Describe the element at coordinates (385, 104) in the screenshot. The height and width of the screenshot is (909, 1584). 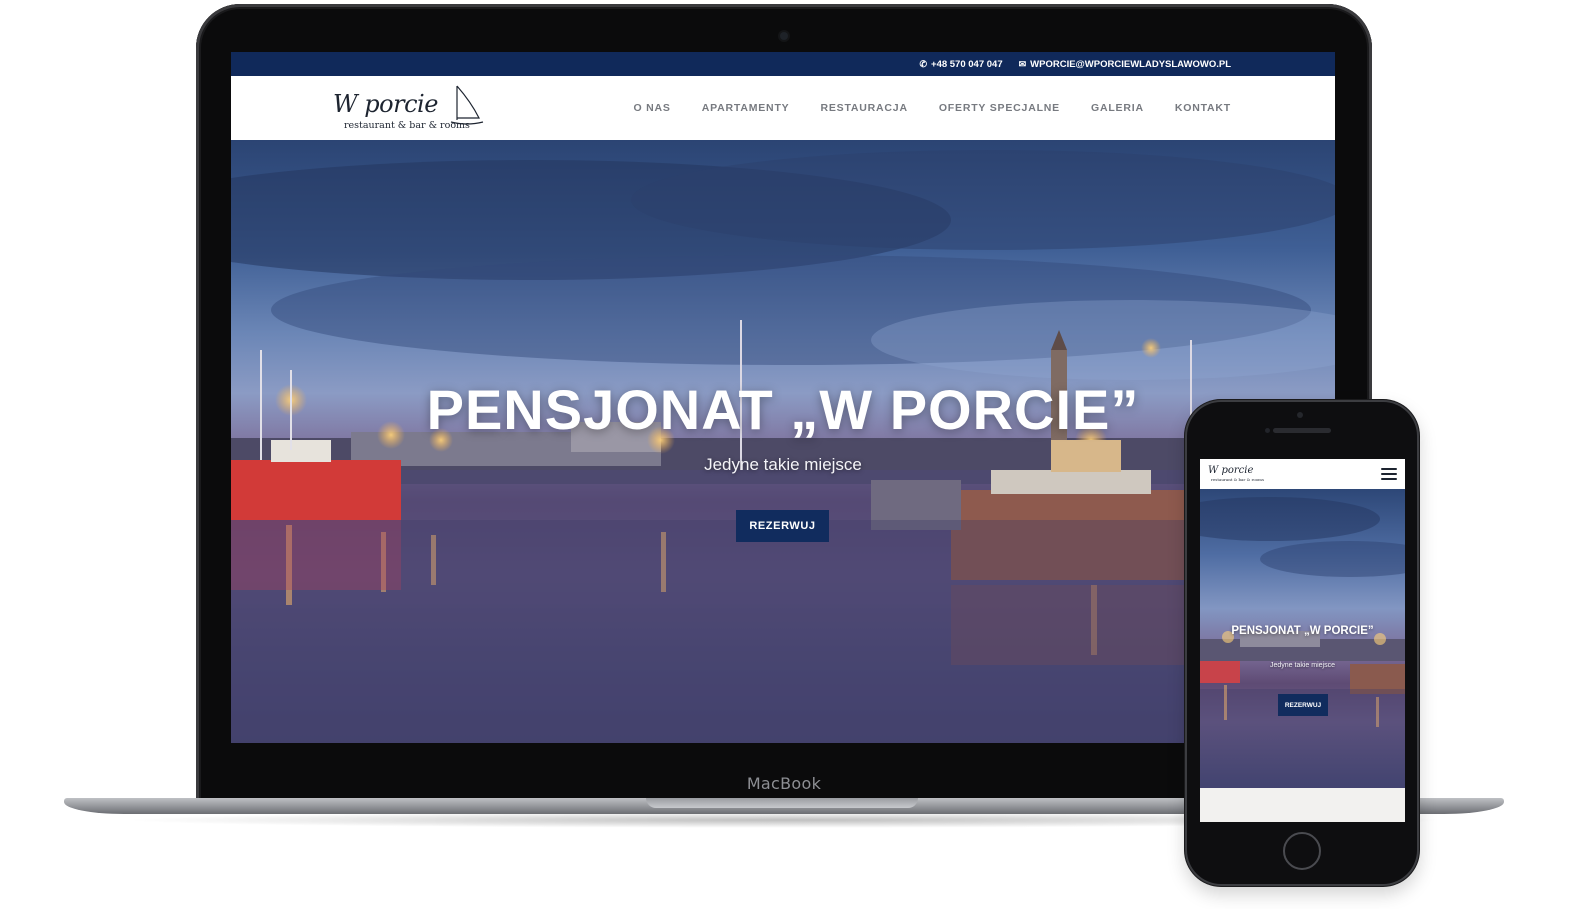
I see `logo-script-text: W porcie` at that location.